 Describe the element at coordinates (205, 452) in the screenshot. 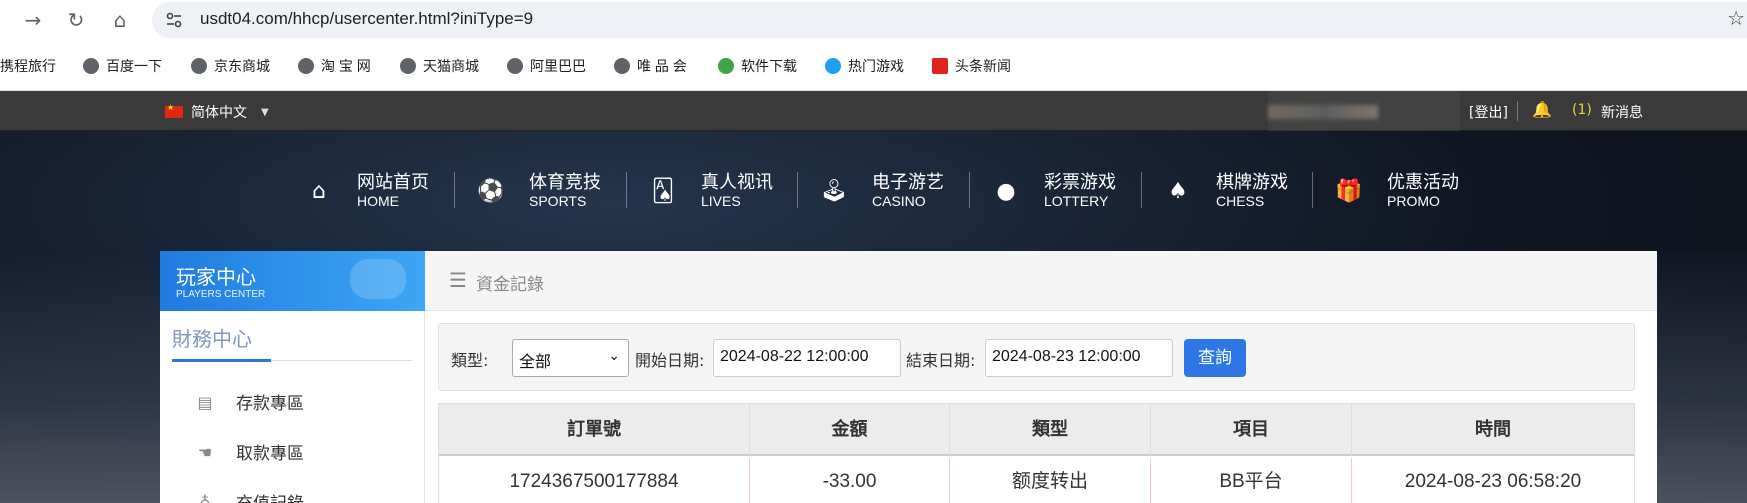

I see `hand-cash-icon: ☚` at that location.